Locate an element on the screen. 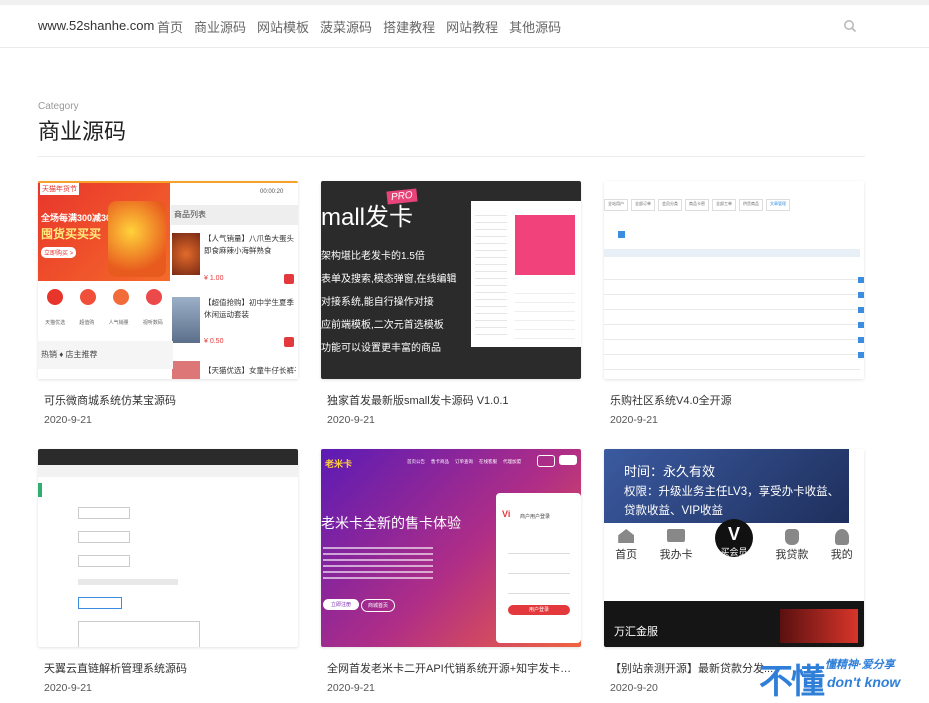 The height and width of the screenshot is (703, 929). feature-line: 功能可以设置更丰富的商品 is located at coordinates (381, 348).